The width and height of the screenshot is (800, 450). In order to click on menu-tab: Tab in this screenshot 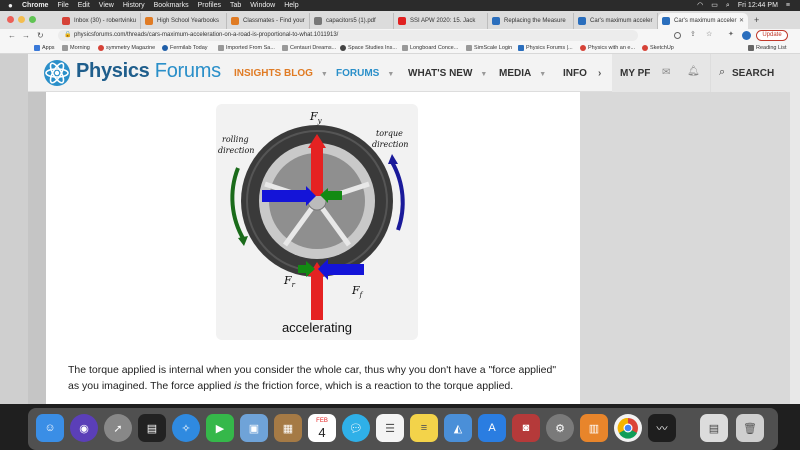, I will do `click(235, 5)`.